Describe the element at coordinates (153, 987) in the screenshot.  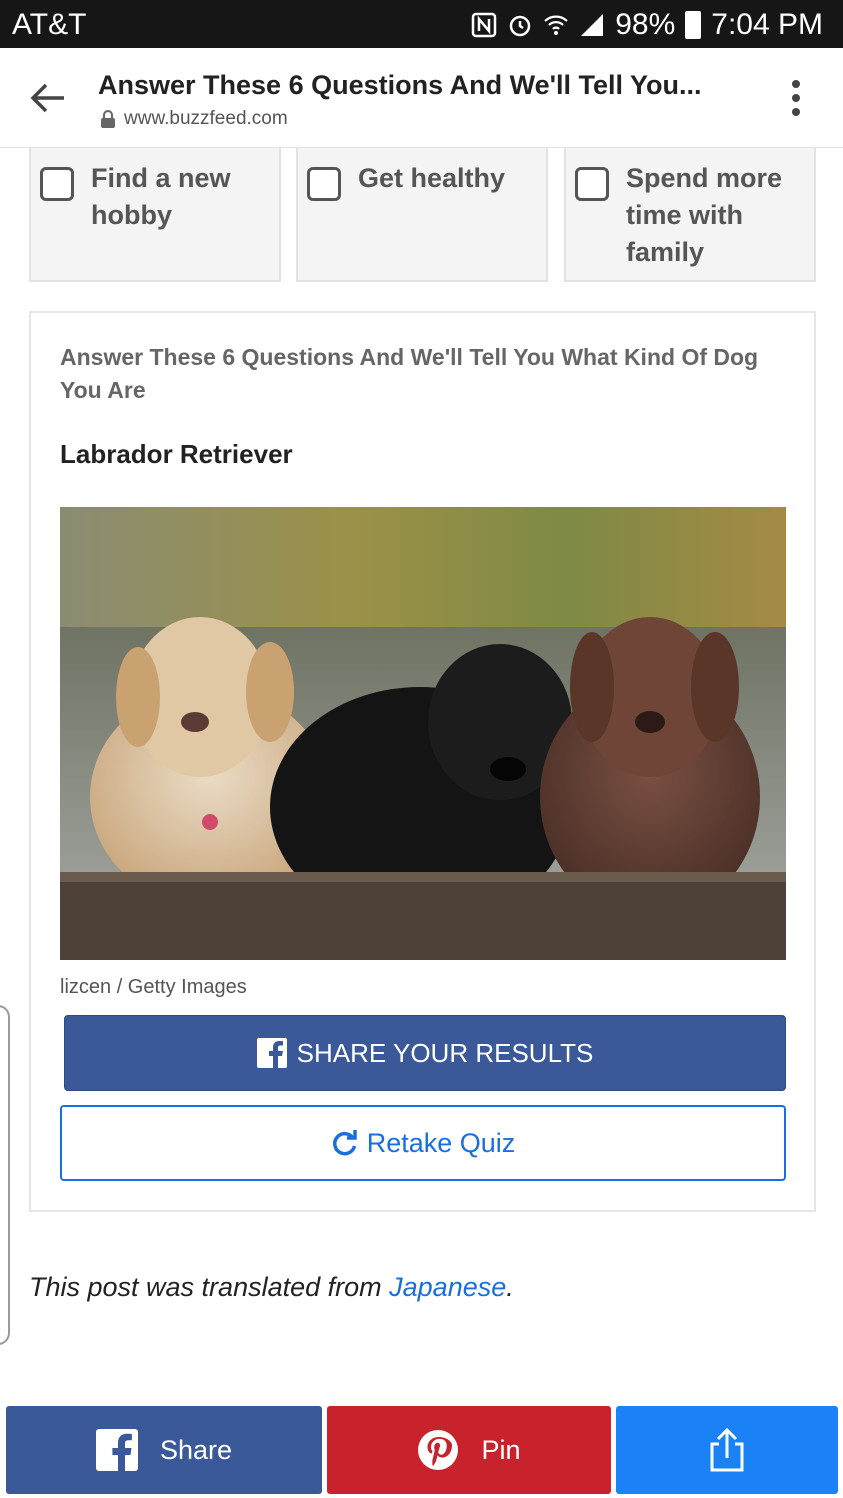
I see `photo-credit: lizcen / Getty Images` at that location.